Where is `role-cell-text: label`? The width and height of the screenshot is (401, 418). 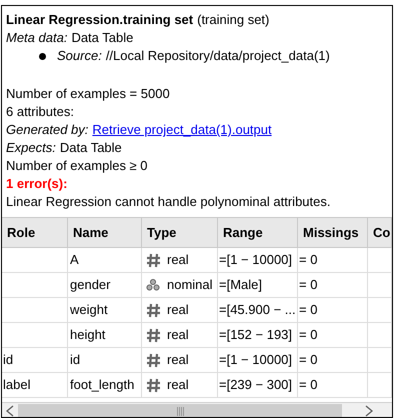
role-cell-text: label is located at coordinates (16, 385).